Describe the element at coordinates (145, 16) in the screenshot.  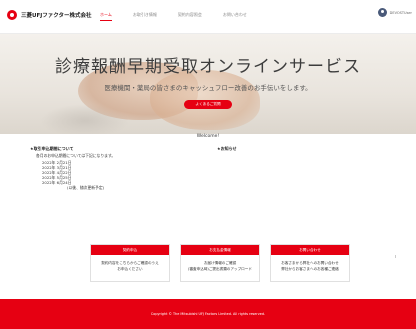
I see `nav-item-transaction-info: お取引き情報` at that location.